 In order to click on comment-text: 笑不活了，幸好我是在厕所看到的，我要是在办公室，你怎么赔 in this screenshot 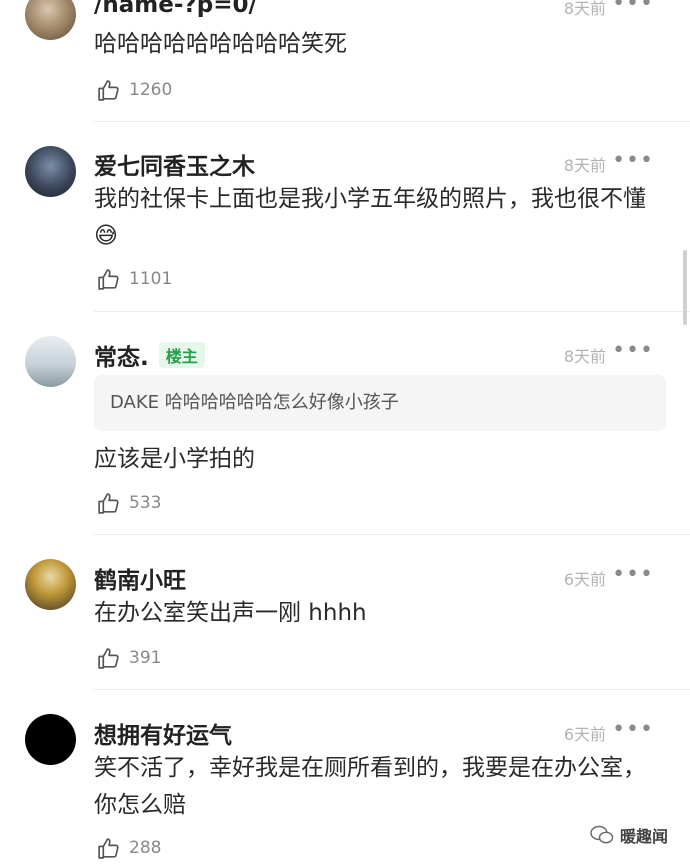, I will do `click(370, 786)`.